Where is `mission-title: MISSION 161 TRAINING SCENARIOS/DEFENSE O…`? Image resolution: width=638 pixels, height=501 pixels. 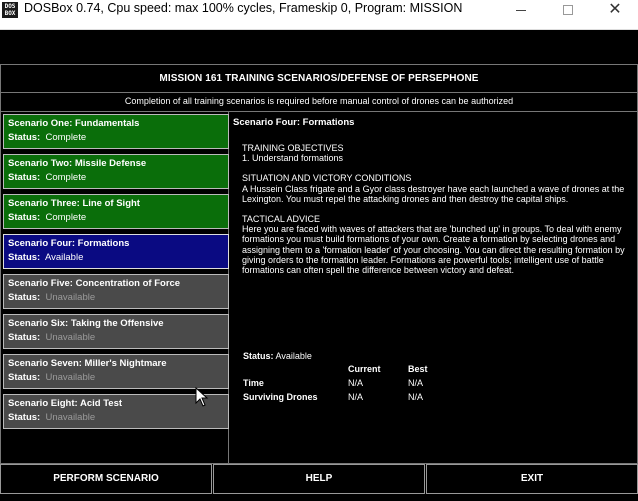
mission-title: MISSION 161 TRAINING SCENARIOS/DEFENSE O… is located at coordinates (319, 78).